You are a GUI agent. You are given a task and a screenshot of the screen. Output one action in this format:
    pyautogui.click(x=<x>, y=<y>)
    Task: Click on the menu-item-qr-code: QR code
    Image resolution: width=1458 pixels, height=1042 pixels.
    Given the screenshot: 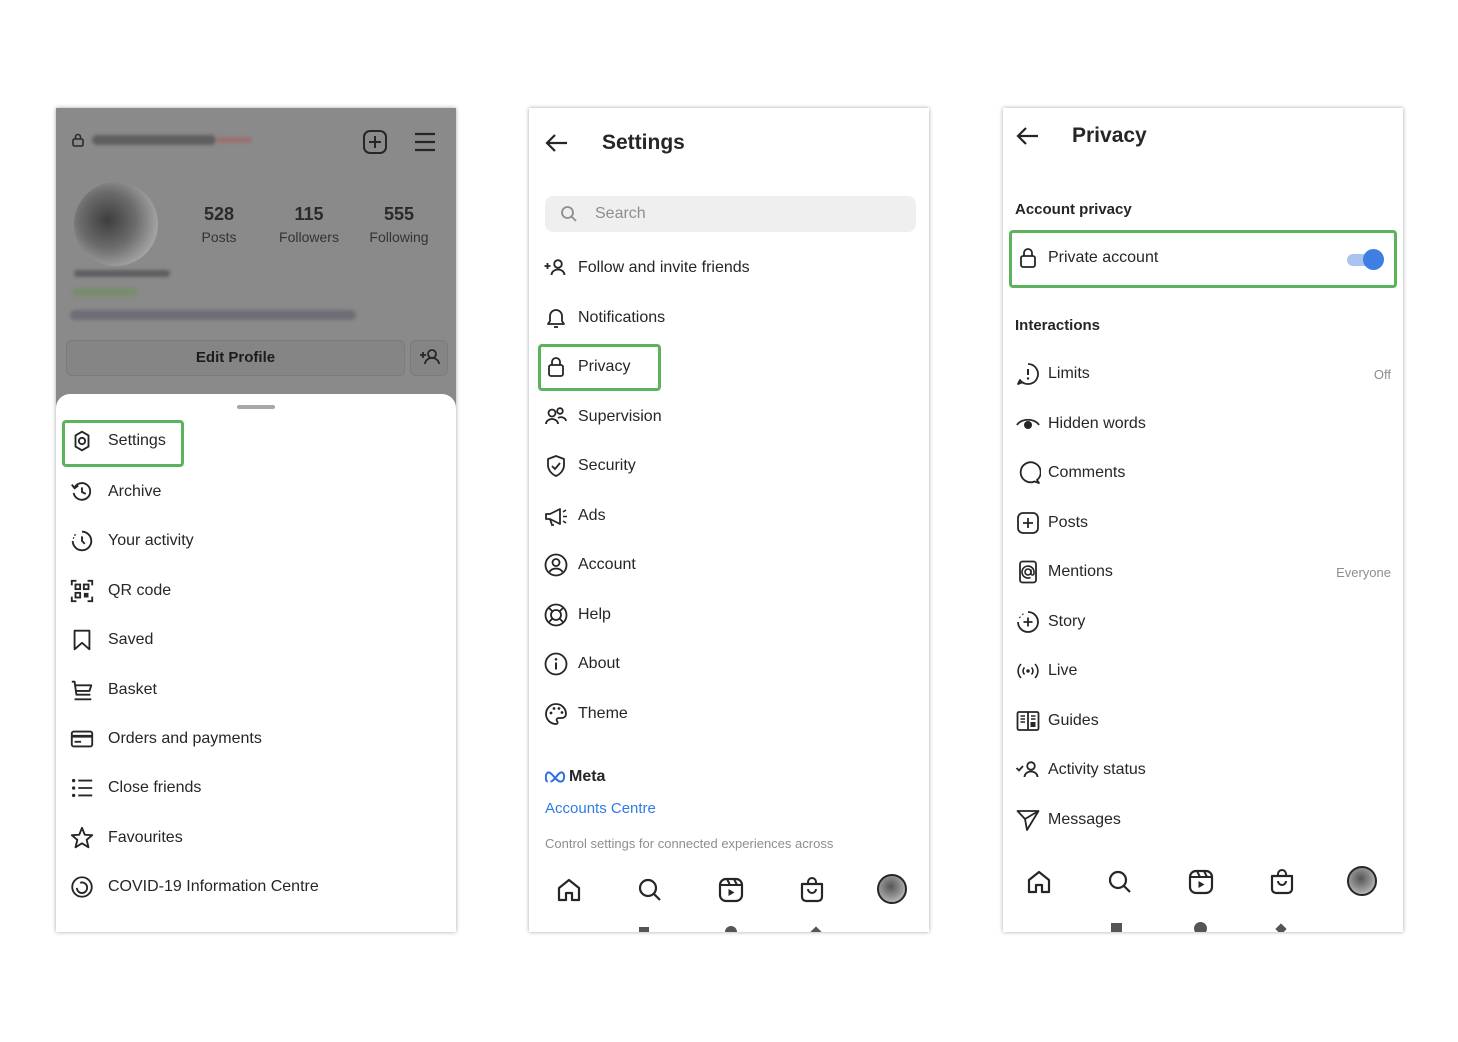 What is the action you would take?
    pyautogui.click(x=119, y=591)
    